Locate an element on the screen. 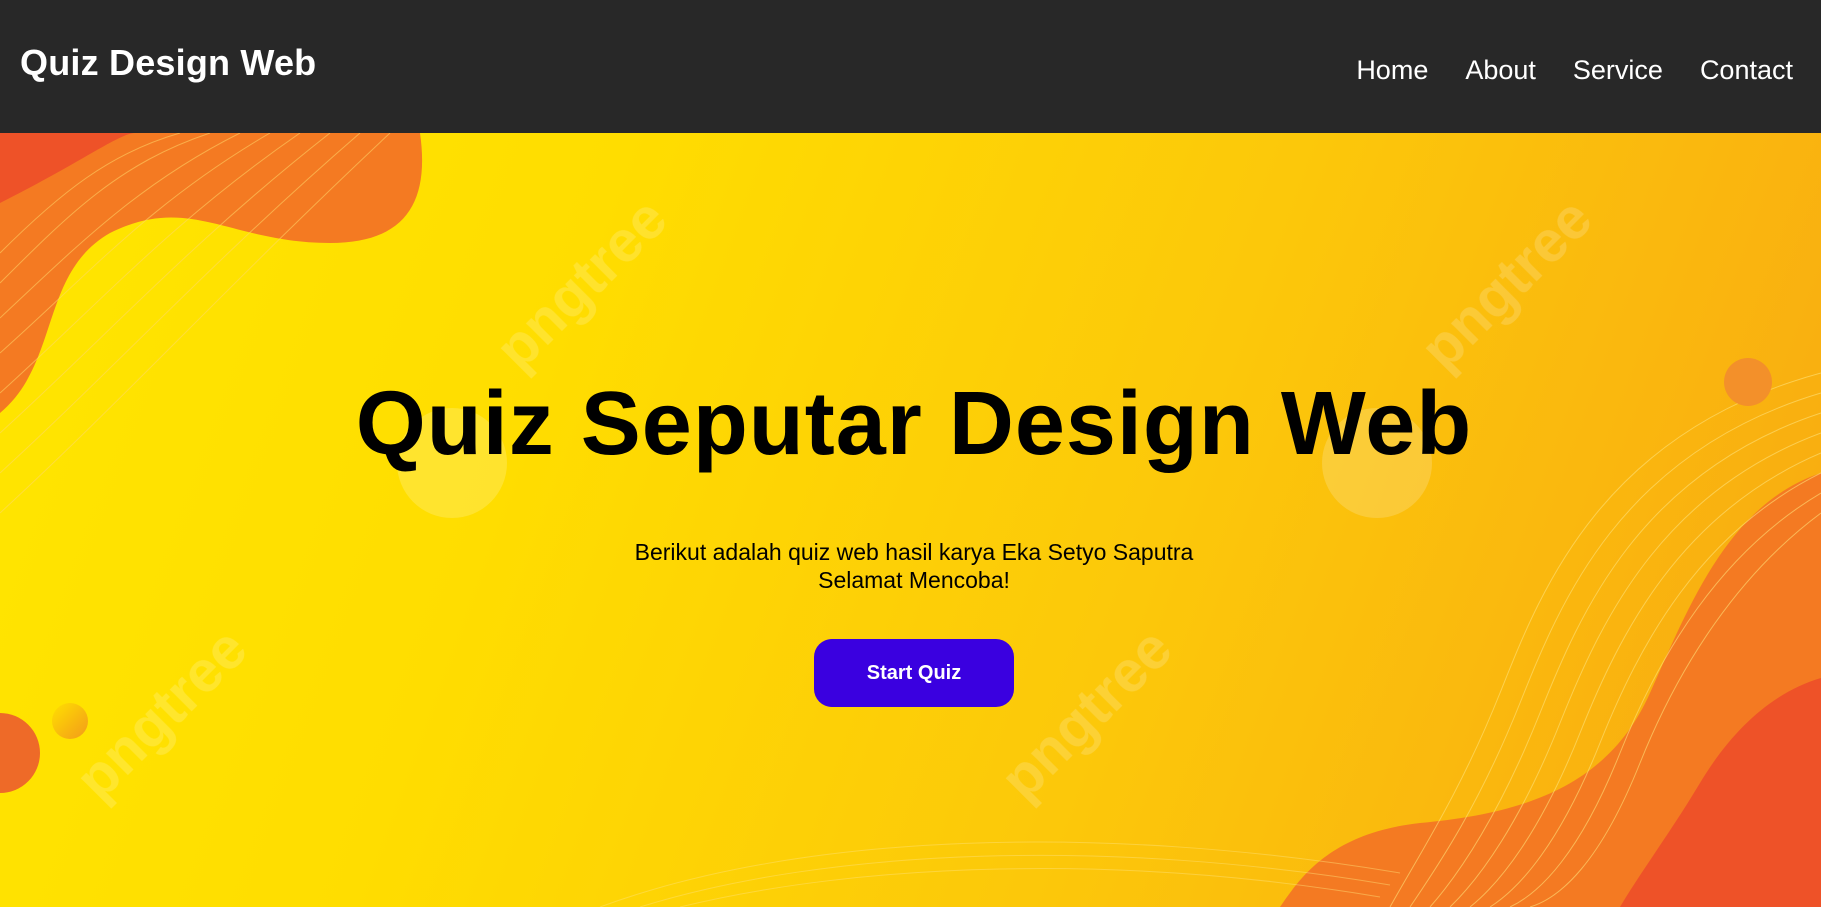  nav-menu: Home About Service Contact is located at coordinates (1574, 70).